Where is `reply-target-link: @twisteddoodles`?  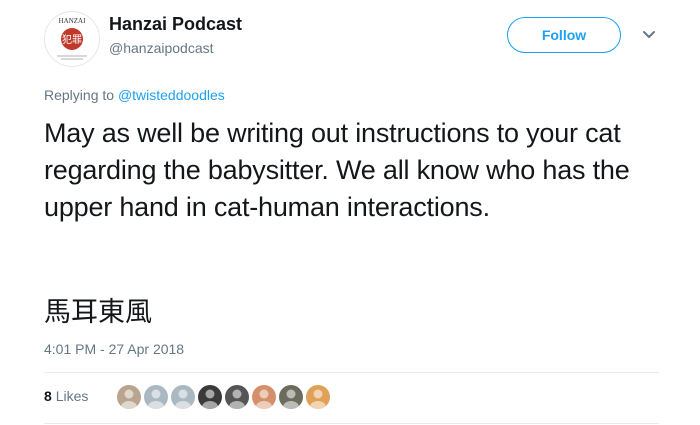
reply-target-link: @twisteddoodles is located at coordinates (171, 95).